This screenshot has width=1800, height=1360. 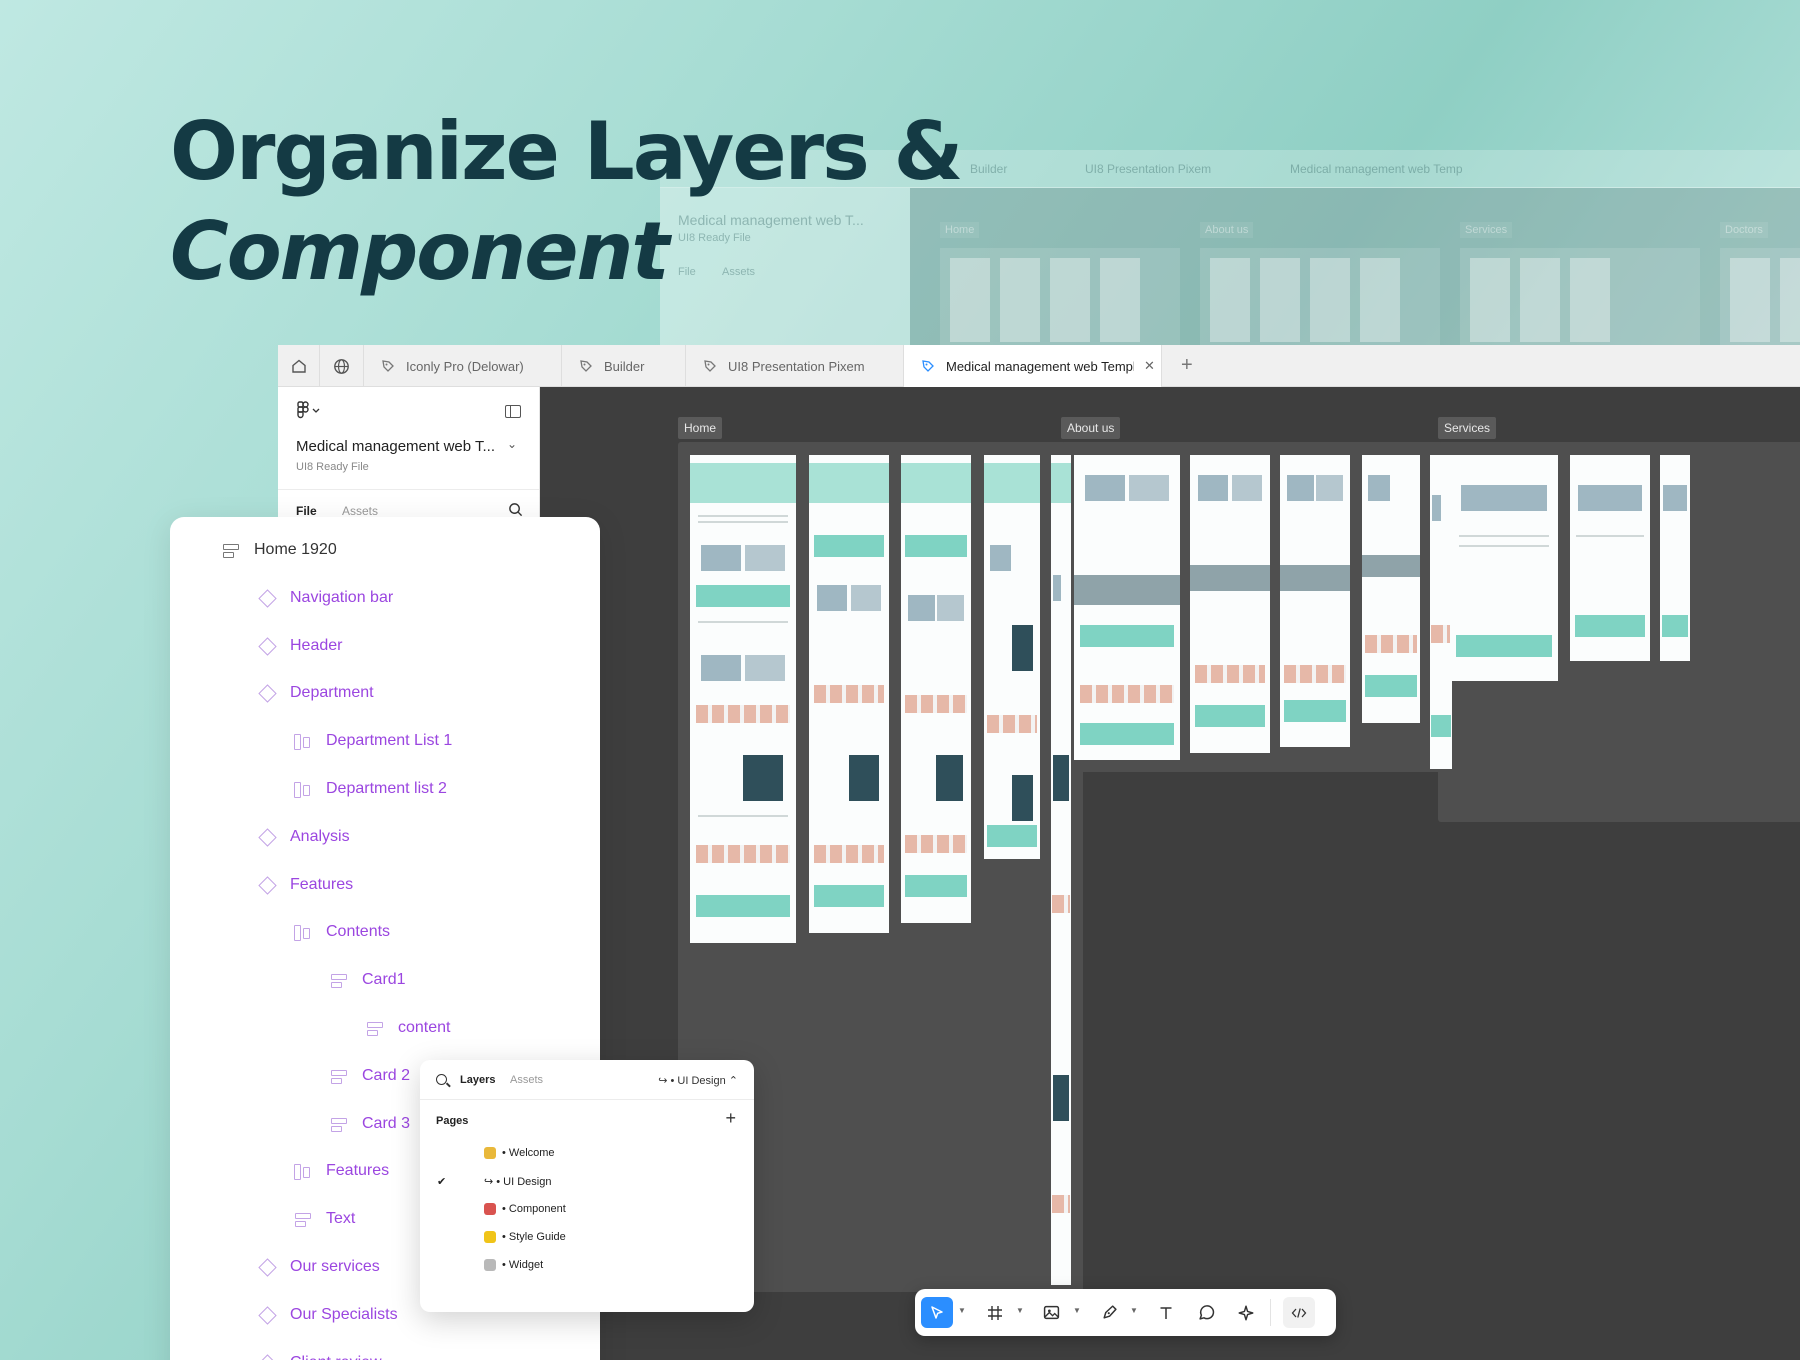 I want to click on tab-community, so click(x=342, y=366).